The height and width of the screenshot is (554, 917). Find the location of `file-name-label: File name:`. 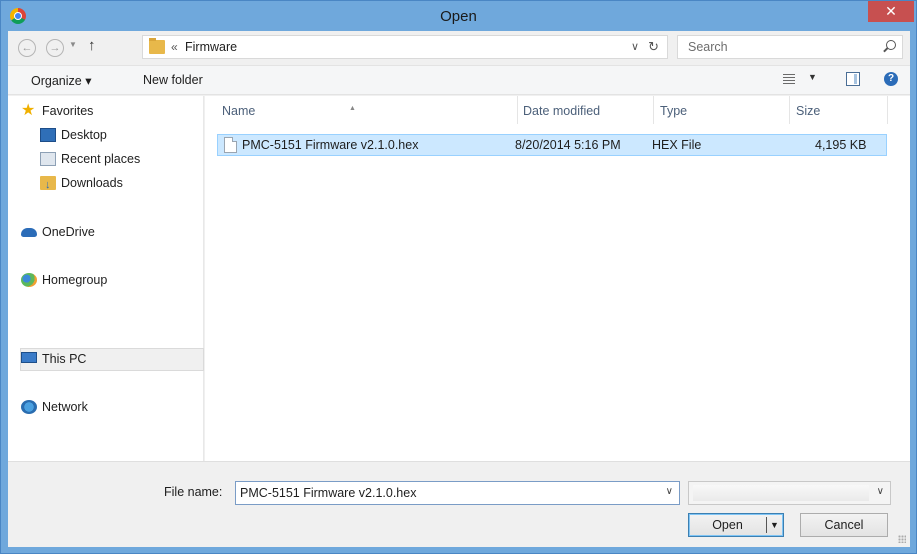

file-name-label: File name: is located at coordinates (193, 492).